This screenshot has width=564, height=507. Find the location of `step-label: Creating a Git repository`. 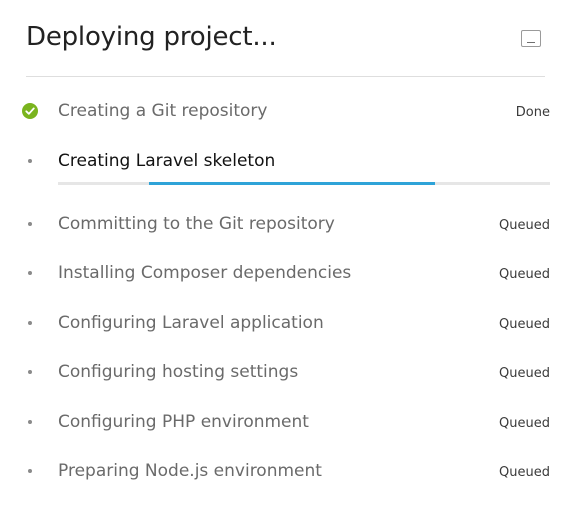

step-label: Creating a Git repository is located at coordinates (163, 111).